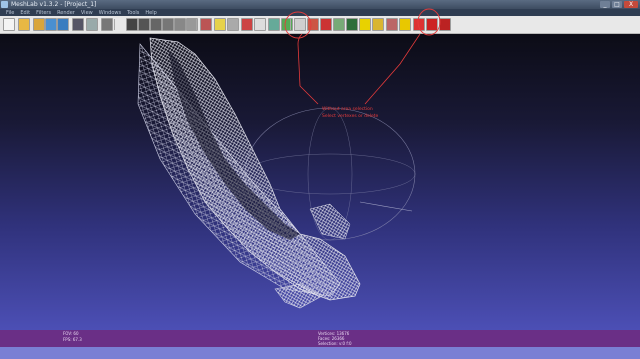  I want to click on texture-icon, so click(206, 24).